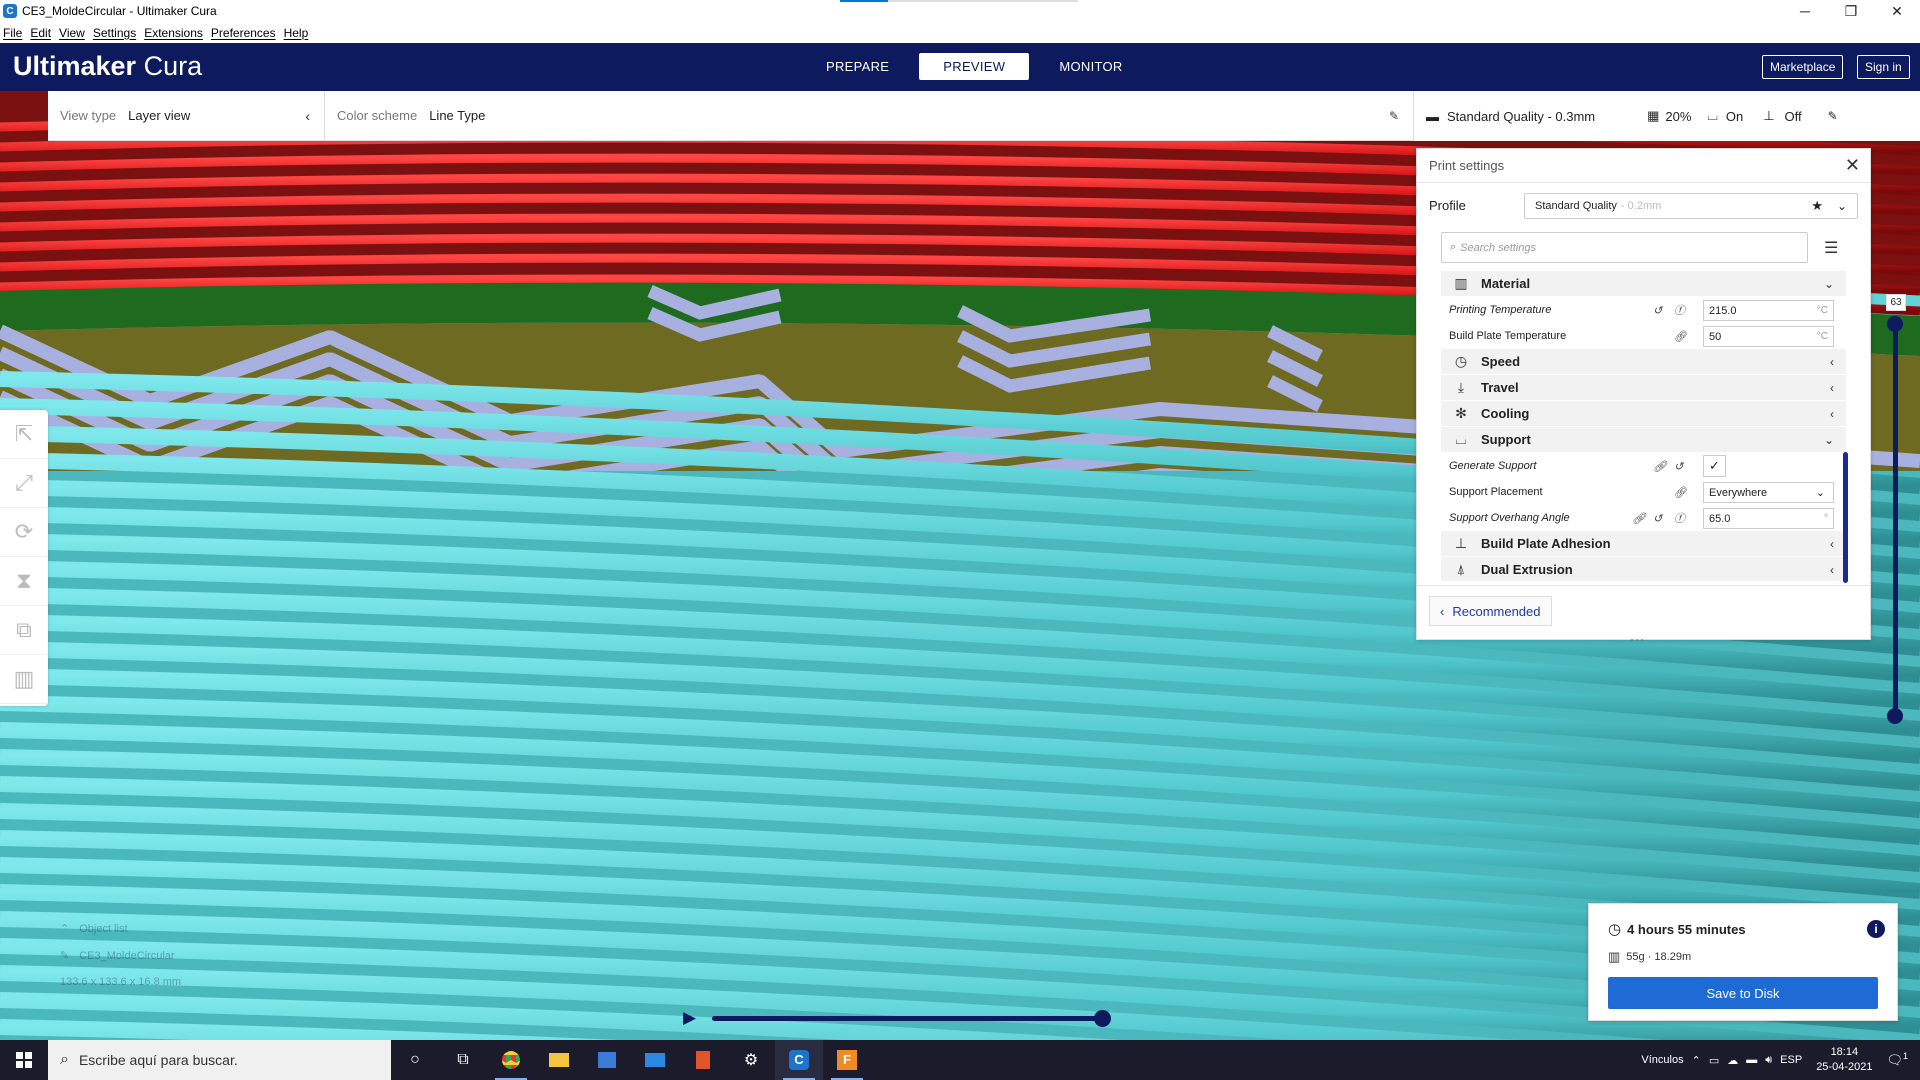 Image resolution: width=1920 pixels, height=1080 pixels. I want to click on network-icon: ▭, so click(1714, 1060).